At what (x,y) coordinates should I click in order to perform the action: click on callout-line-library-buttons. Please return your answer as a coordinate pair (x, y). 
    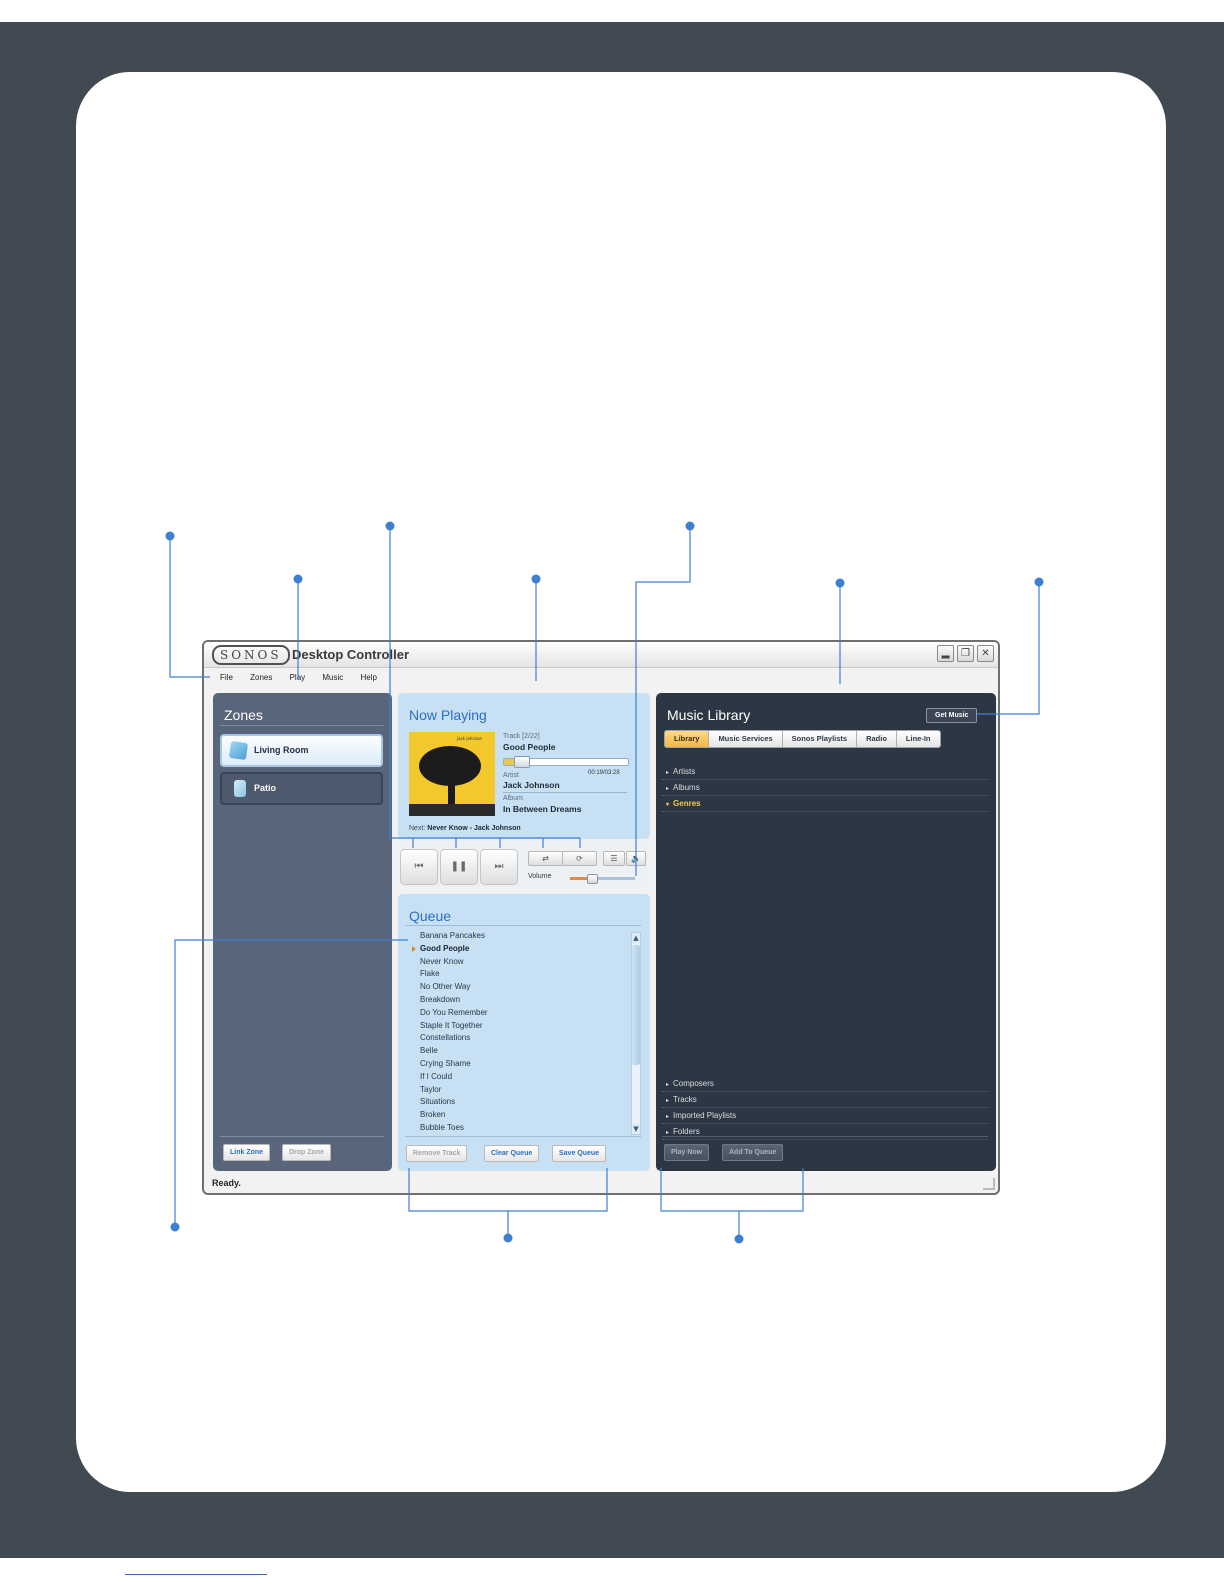
    Looking at the image, I should click on (732, 1190).